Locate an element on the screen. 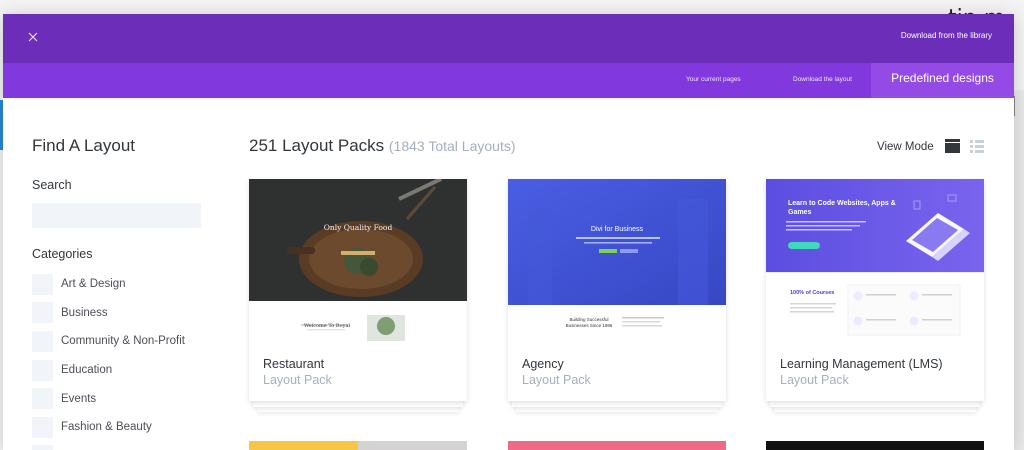 The image size is (1024, 450). category-item-community: Community & Non-Profit is located at coordinates (127, 341).